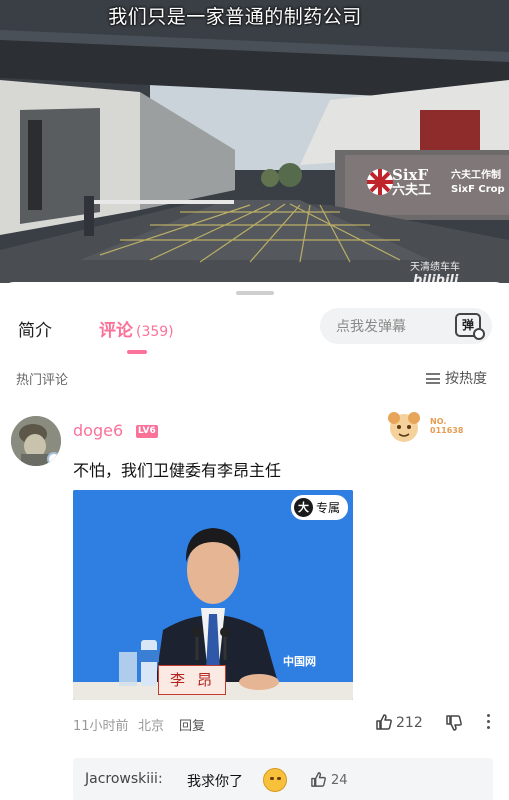  What do you see at coordinates (54, 459) in the screenshot?
I see `verified-badge-icon` at bounding box center [54, 459].